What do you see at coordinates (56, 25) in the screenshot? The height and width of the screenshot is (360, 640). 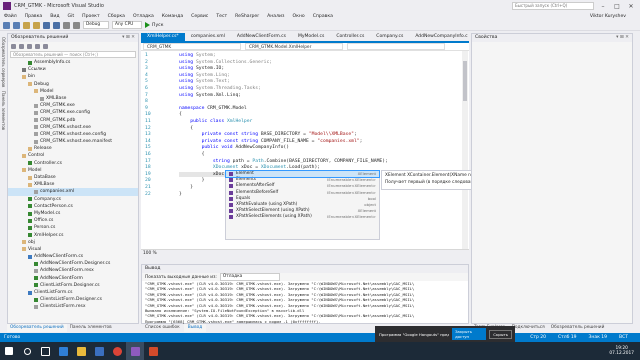 I see `save-all-icon` at bounding box center [56, 25].